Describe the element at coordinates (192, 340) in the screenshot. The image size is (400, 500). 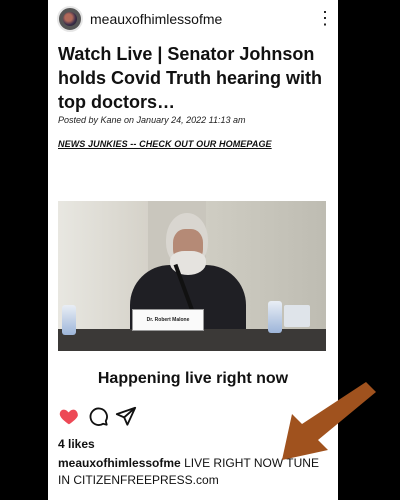
I see `hearing-table` at that location.